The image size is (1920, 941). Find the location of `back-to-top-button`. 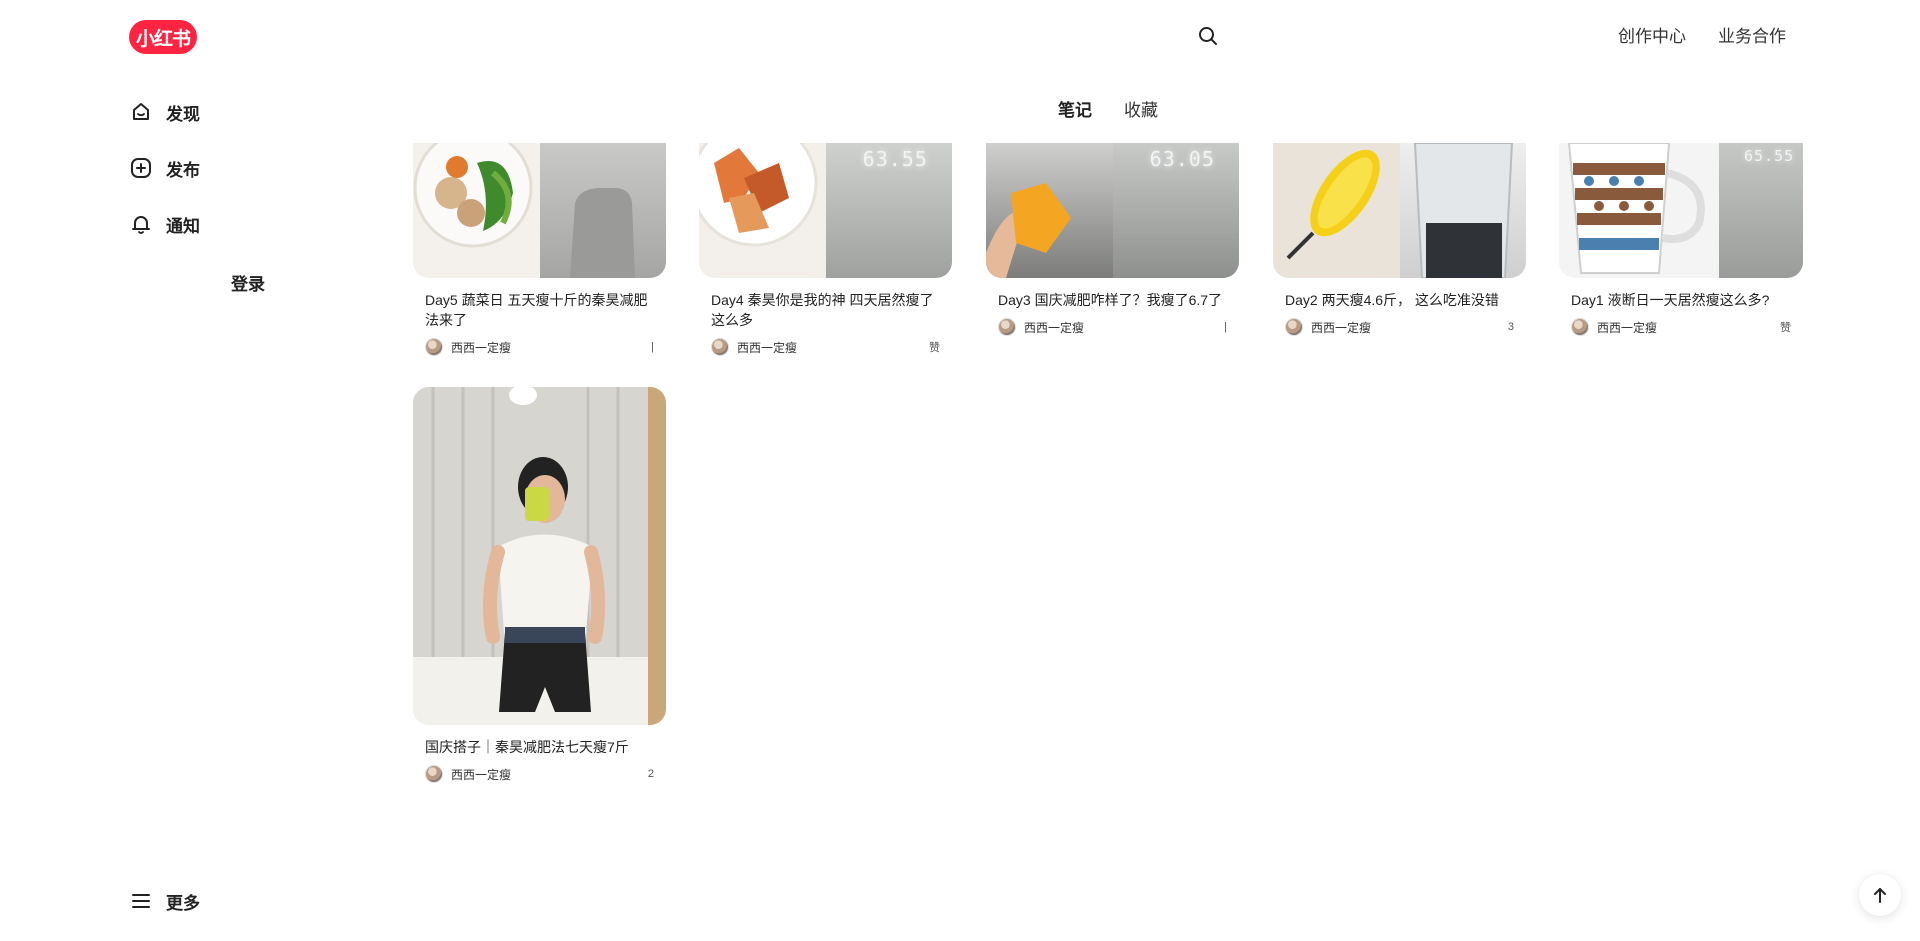

back-to-top-button is located at coordinates (1880, 895).